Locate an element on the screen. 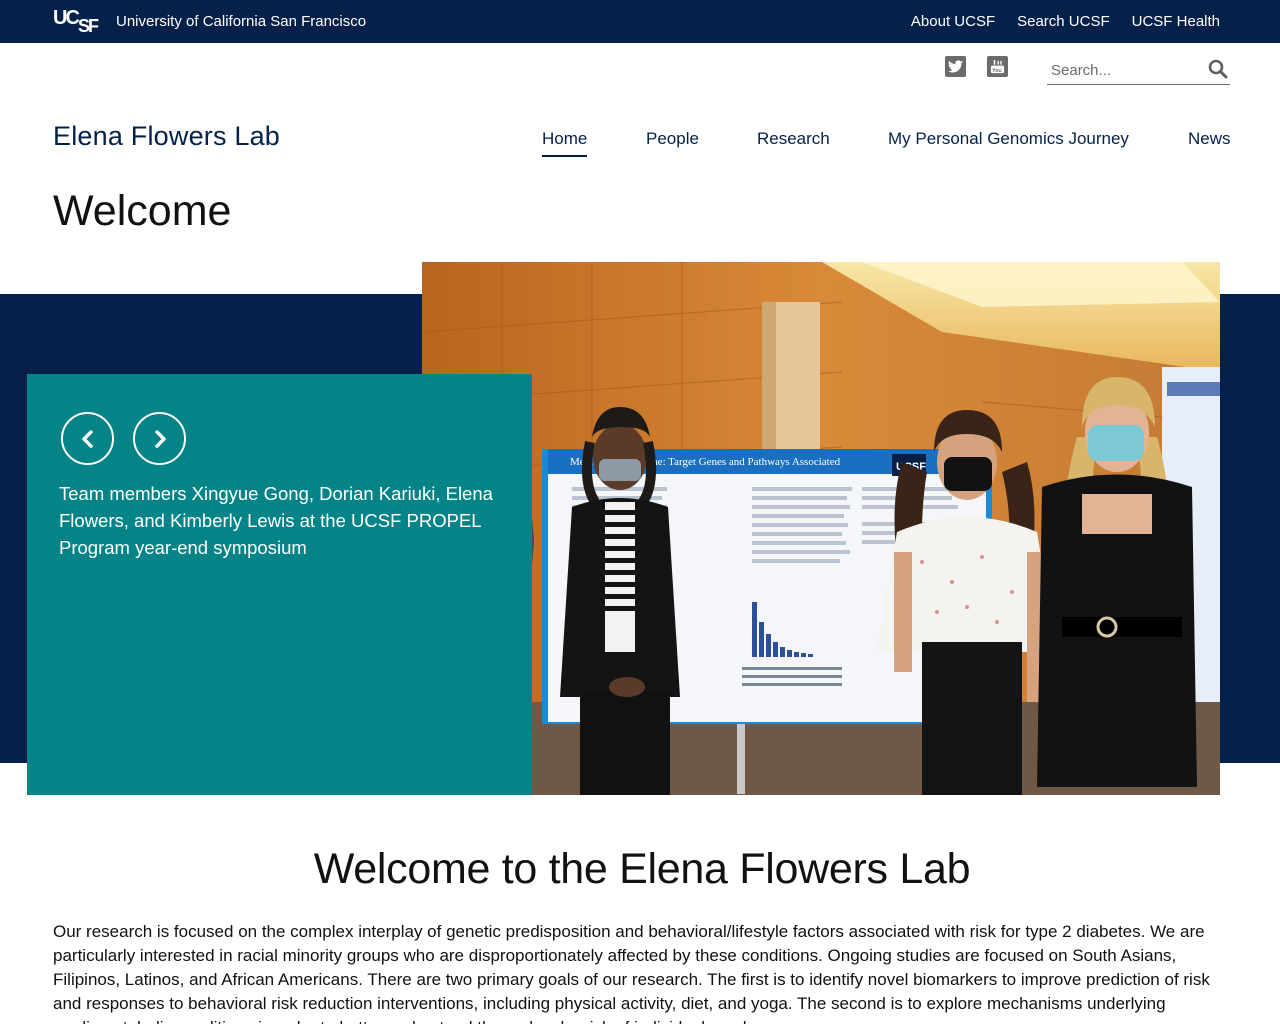  about-ucsf-link: About UCSF is located at coordinates (953, 21).